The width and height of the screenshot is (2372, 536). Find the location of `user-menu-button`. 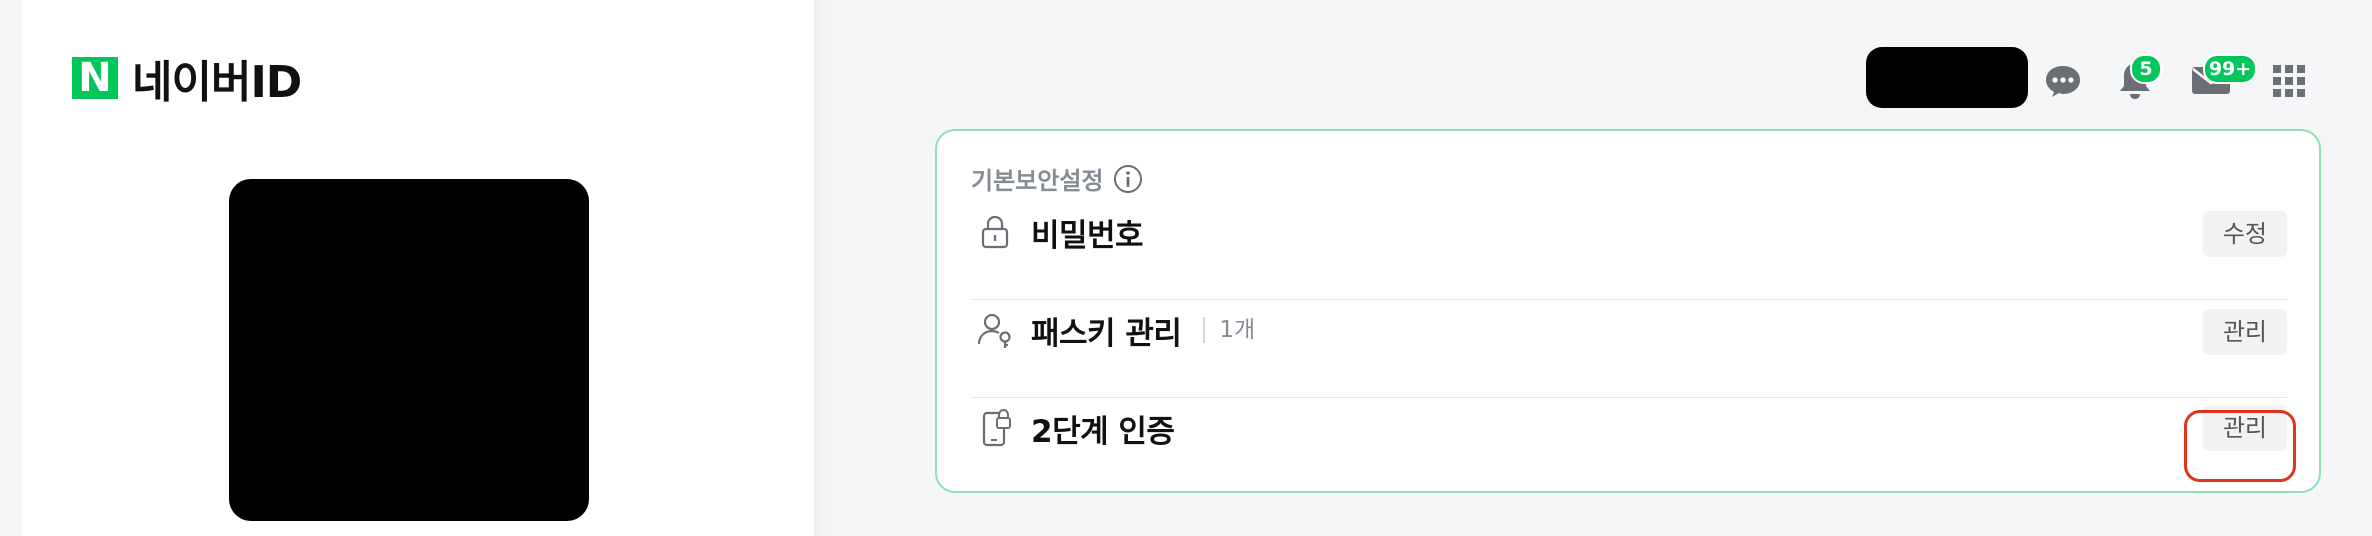

user-menu-button is located at coordinates (1947, 77).